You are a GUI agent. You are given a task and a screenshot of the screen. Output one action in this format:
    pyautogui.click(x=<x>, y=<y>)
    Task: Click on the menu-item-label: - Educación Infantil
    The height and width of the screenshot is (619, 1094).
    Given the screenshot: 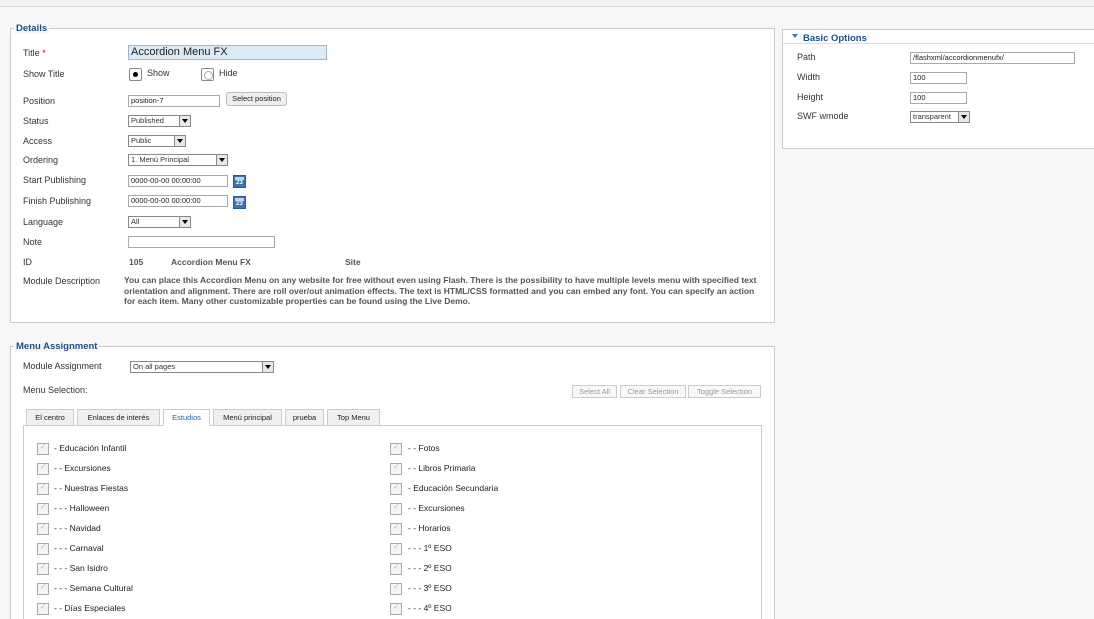 What is the action you would take?
    pyautogui.click(x=90, y=448)
    